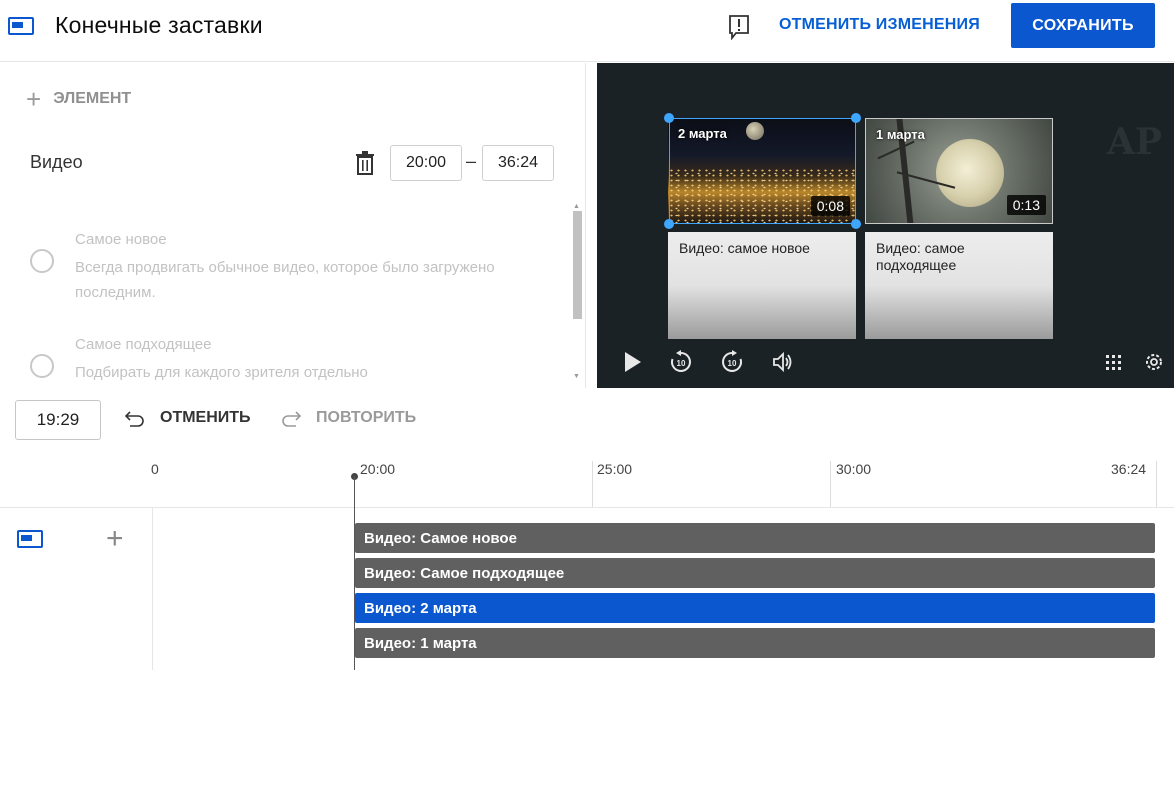 This screenshot has width=1174, height=786. Describe the element at coordinates (577, 265) in the screenshot. I see `scrollbar` at that location.